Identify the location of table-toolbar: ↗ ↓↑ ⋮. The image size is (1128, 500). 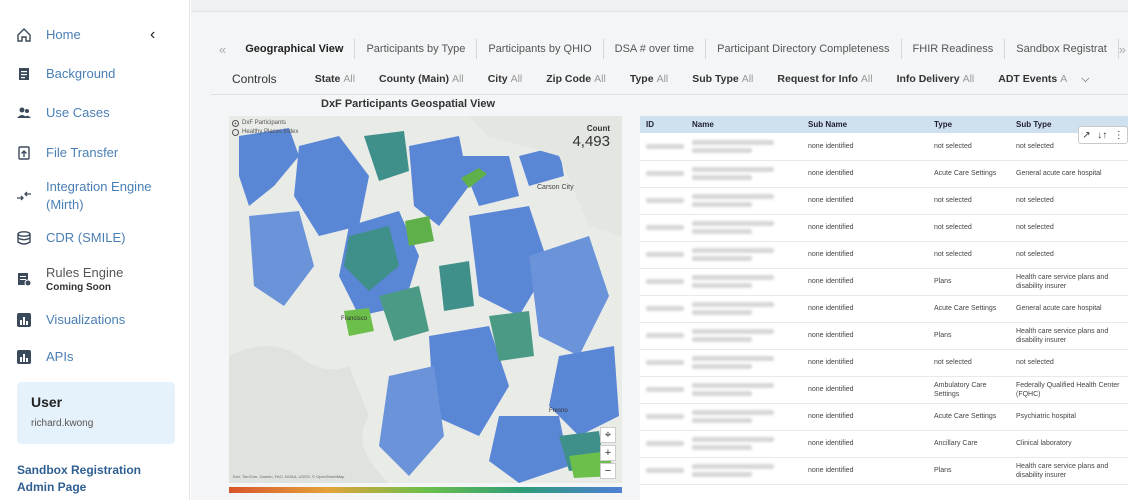
(1103, 135).